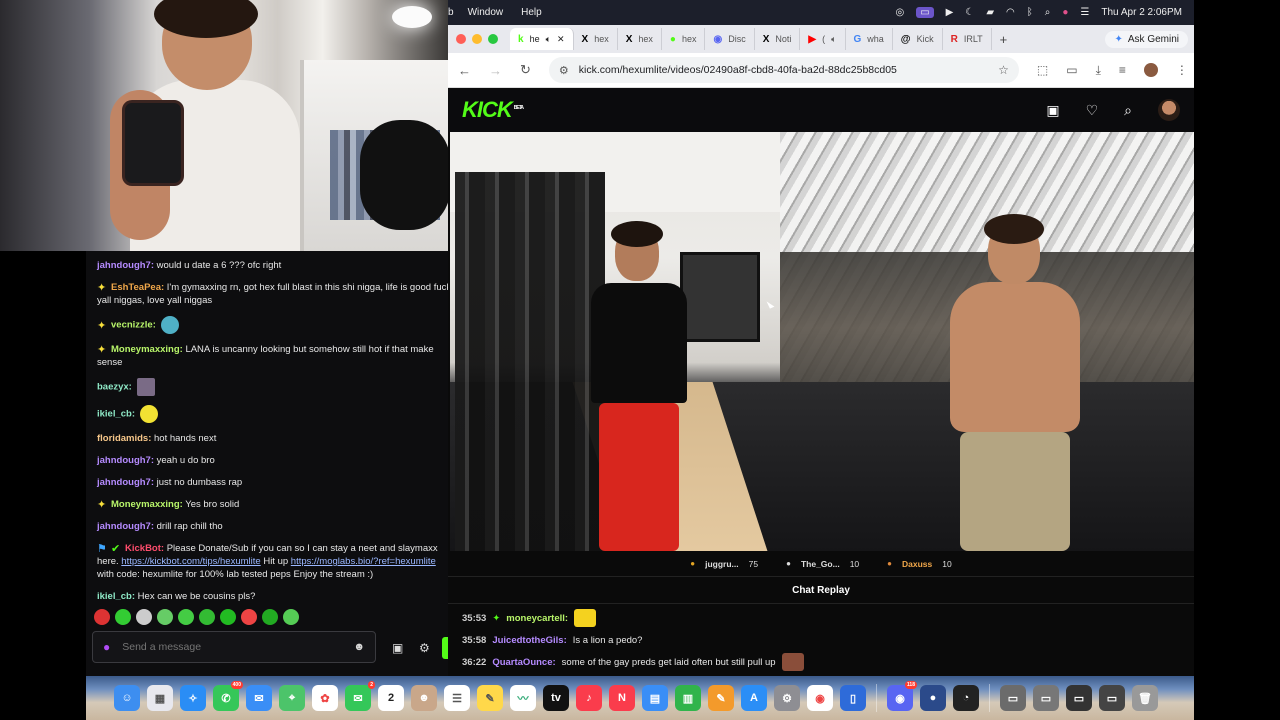  What do you see at coordinates (822, 564) in the screenshot?
I see `leaderboard-entry: ● The_Go... 10` at bounding box center [822, 564].